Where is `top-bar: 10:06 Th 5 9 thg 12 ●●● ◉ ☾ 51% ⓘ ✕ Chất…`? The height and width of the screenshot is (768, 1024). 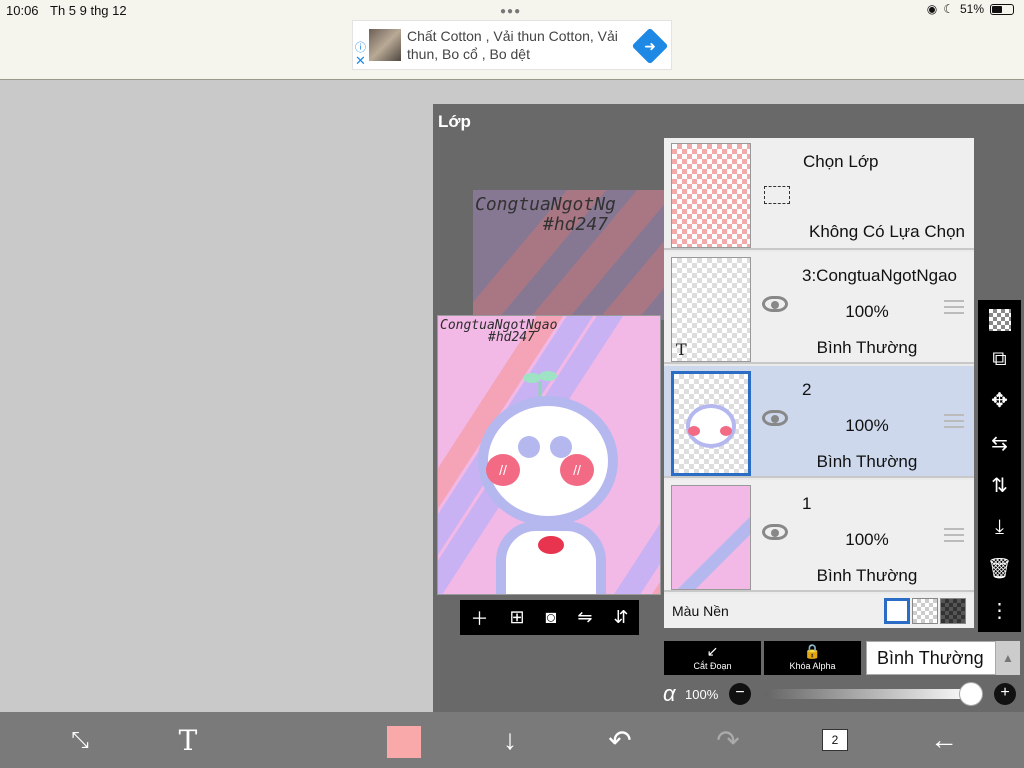 top-bar: 10:06 Th 5 9 thg 12 ●●● ◉ ☾ 51% ⓘ ✕ Chất… is located at coordinates (512, 40).